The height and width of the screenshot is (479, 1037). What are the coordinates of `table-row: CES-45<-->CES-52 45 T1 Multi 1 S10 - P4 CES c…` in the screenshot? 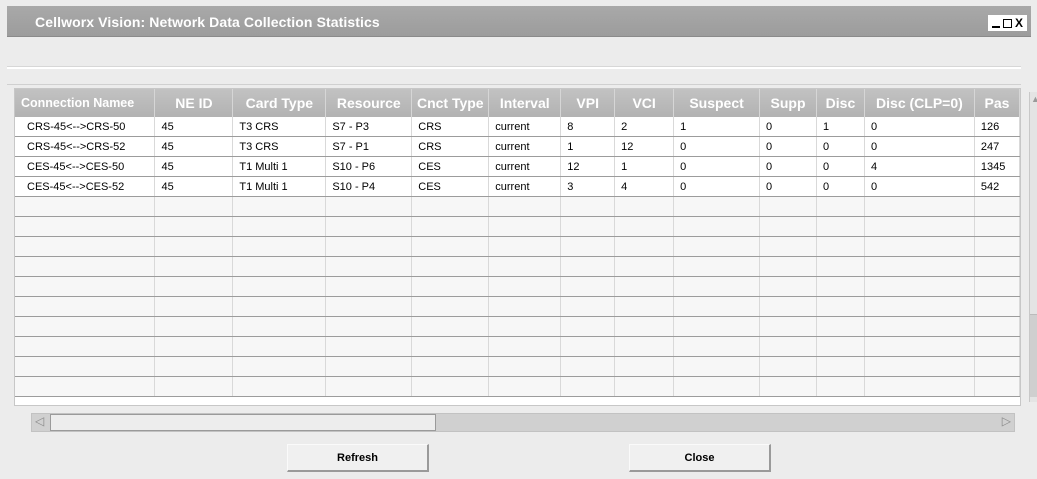 It's located at (517, 186).